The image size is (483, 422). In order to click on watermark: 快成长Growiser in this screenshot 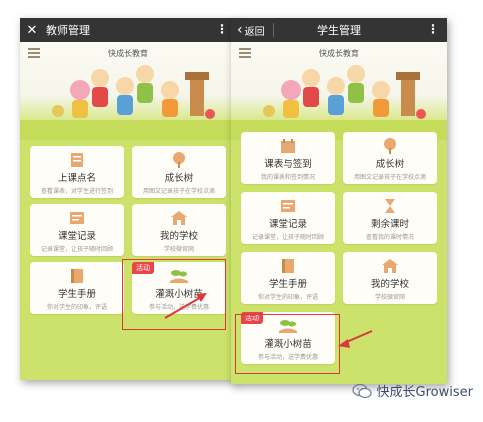, I will do `click(412, 390)`.